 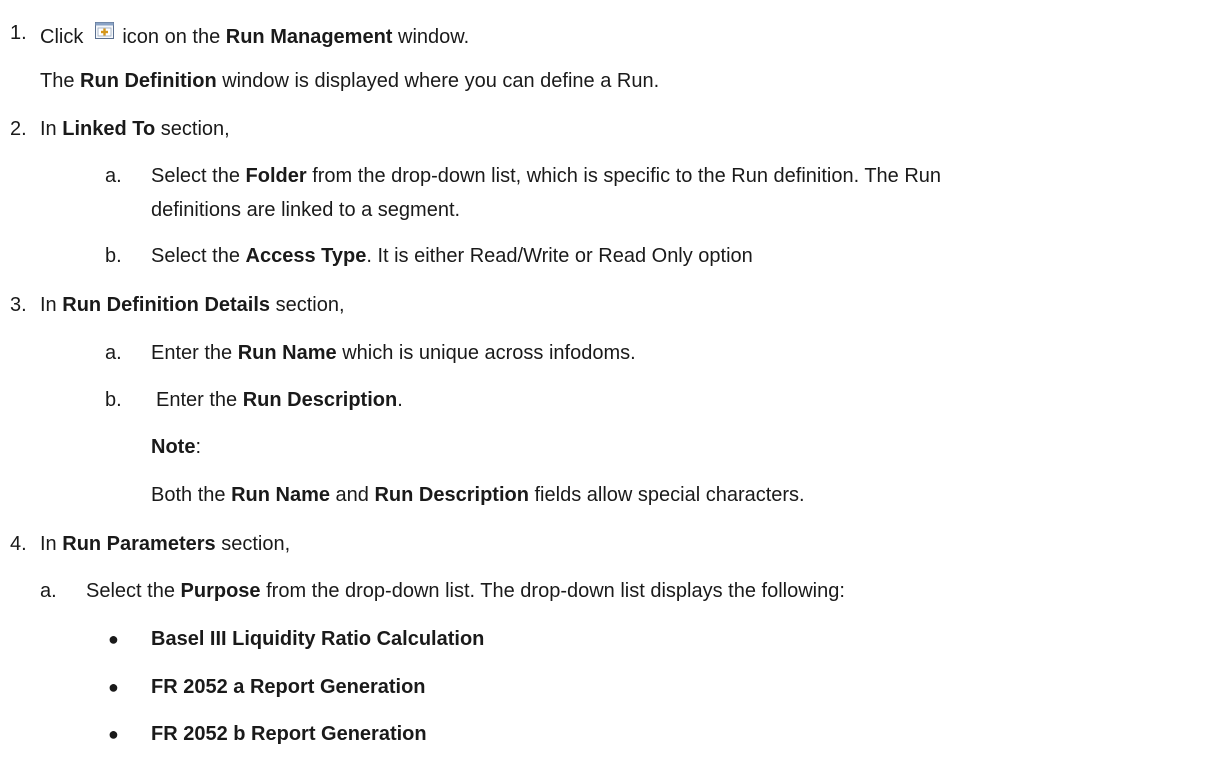 I want to click on note-heading: Note, so click(x=173, y=447).